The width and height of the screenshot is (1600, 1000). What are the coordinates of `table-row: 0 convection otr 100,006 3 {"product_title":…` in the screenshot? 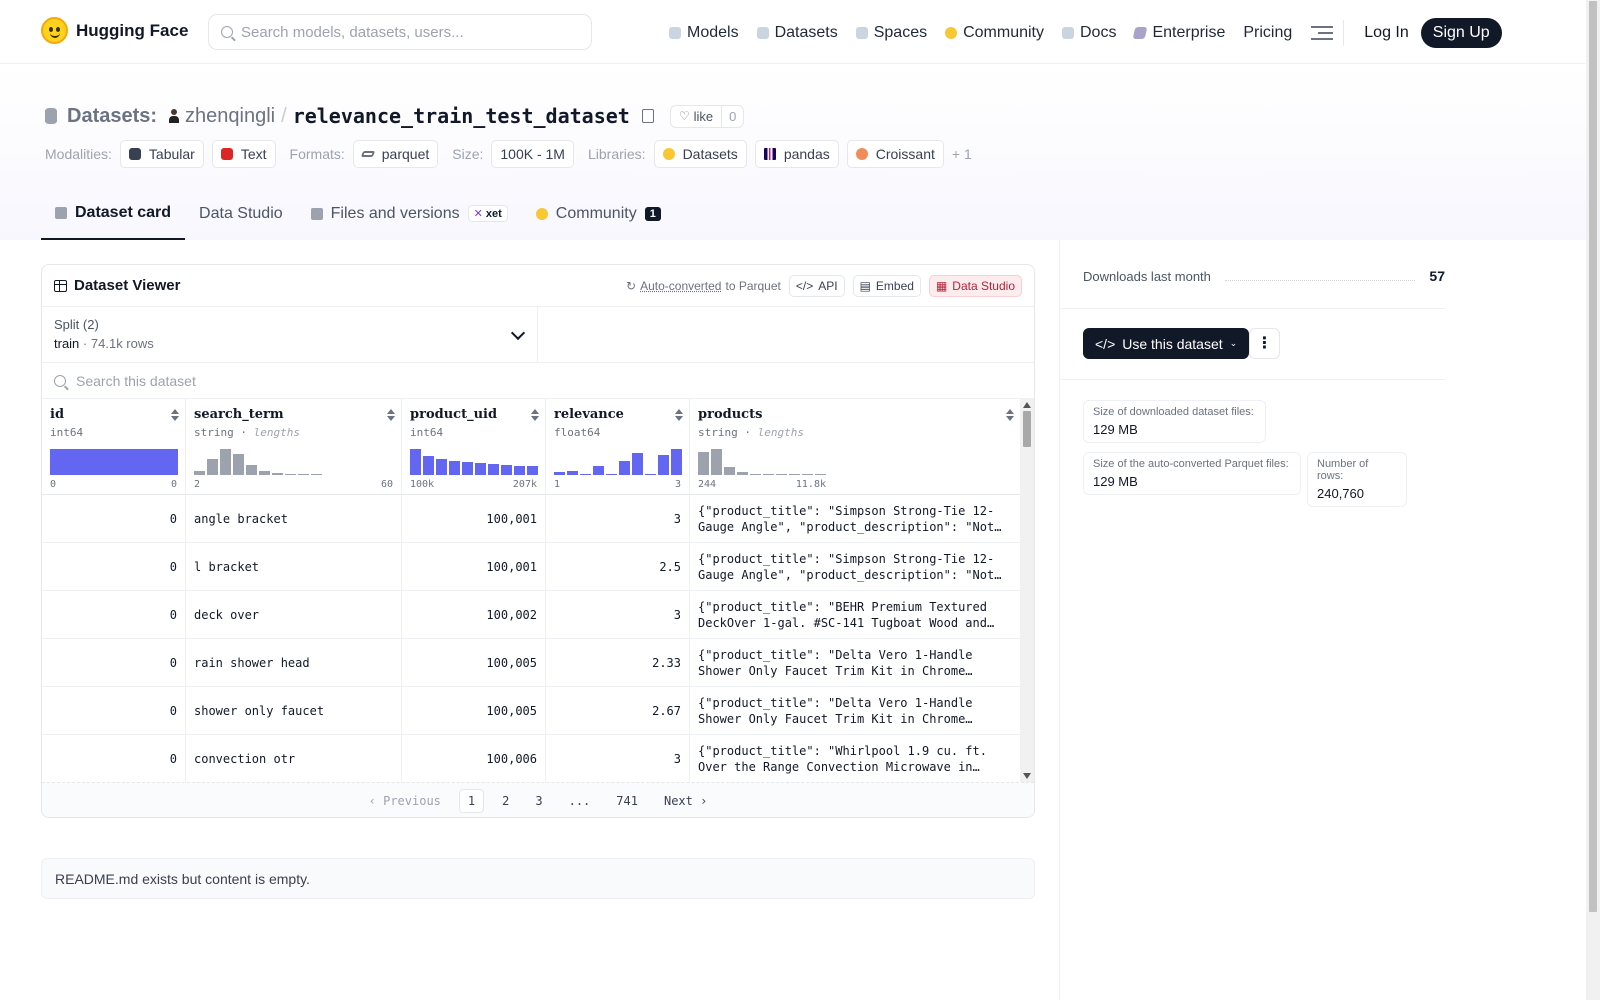 It's located at (531, 758).